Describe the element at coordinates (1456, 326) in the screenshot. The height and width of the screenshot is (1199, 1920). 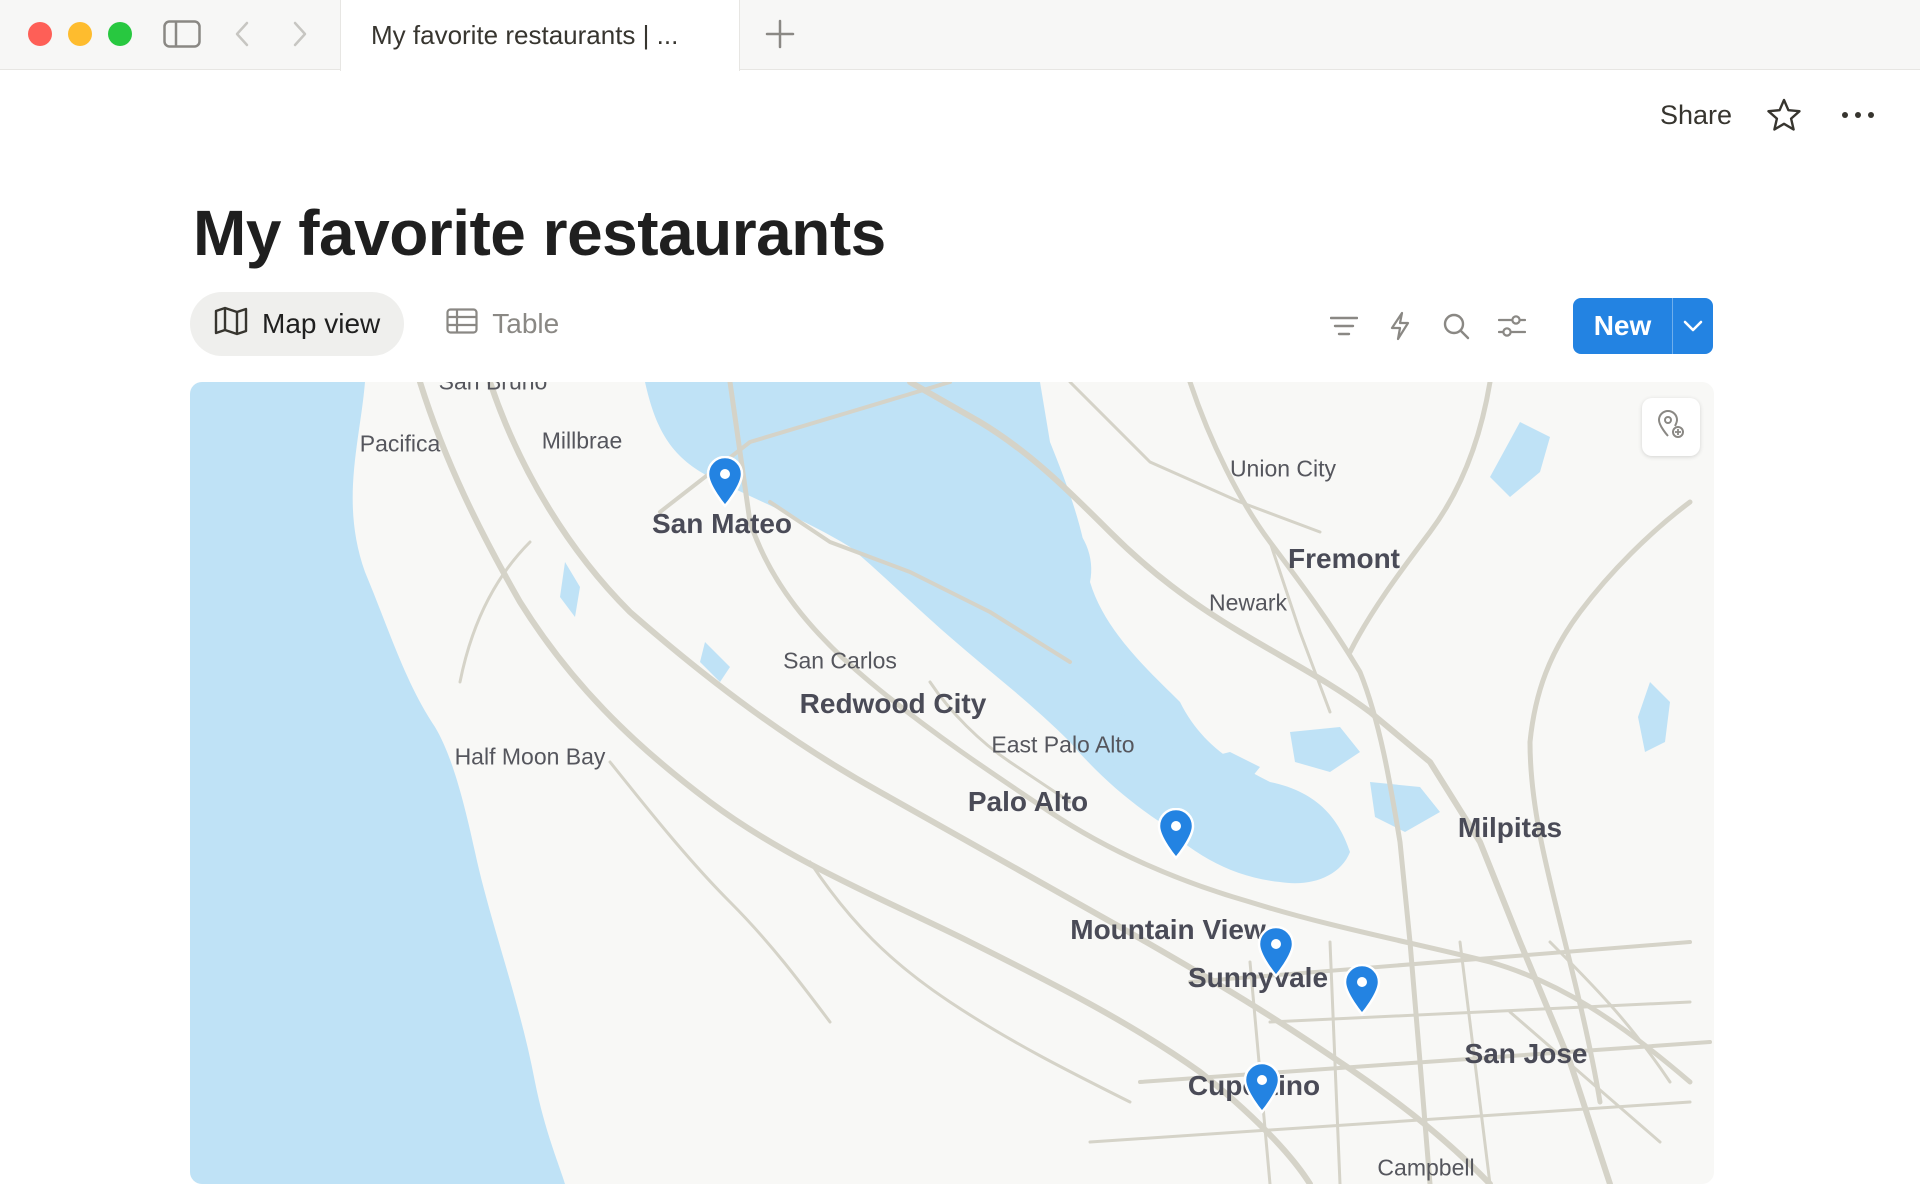
I see `search-icon` at that location.